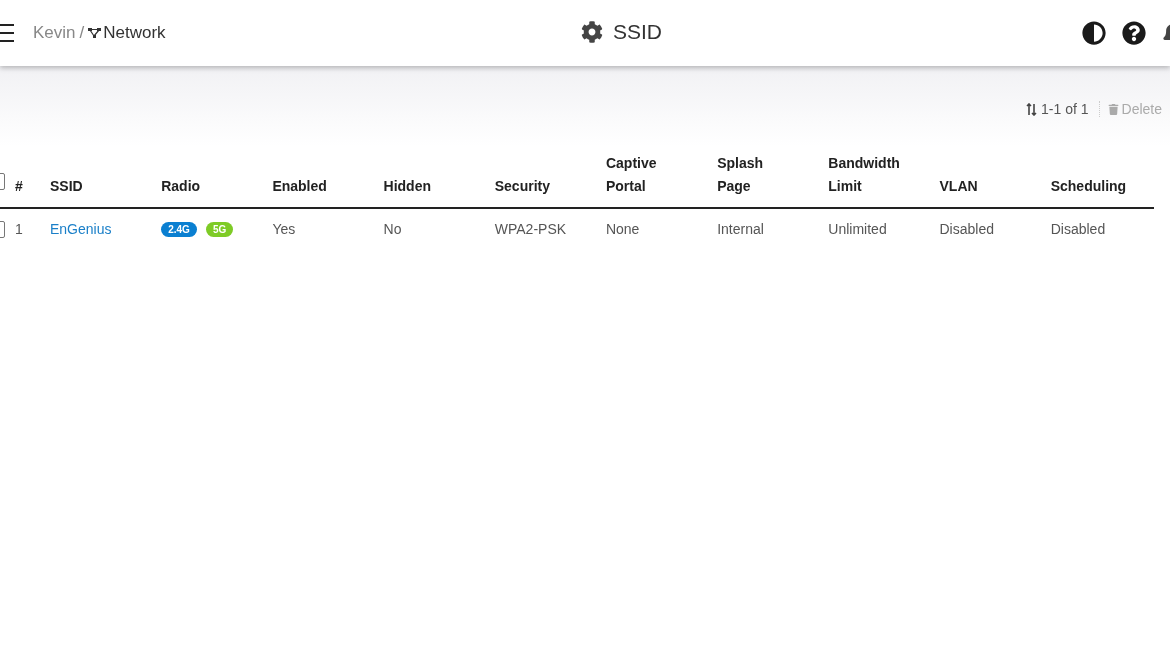 This screenshot has height=663, width=1170. Describe the element at coordinates (320, 177) in the screenshot. I see `column-header: Enabled` at that location.